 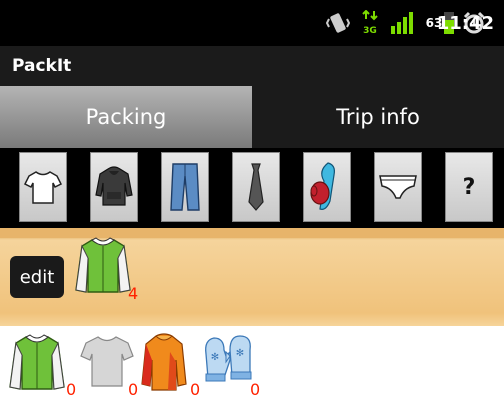 I want to click on category-winter-button, so click(x=327, y=187).